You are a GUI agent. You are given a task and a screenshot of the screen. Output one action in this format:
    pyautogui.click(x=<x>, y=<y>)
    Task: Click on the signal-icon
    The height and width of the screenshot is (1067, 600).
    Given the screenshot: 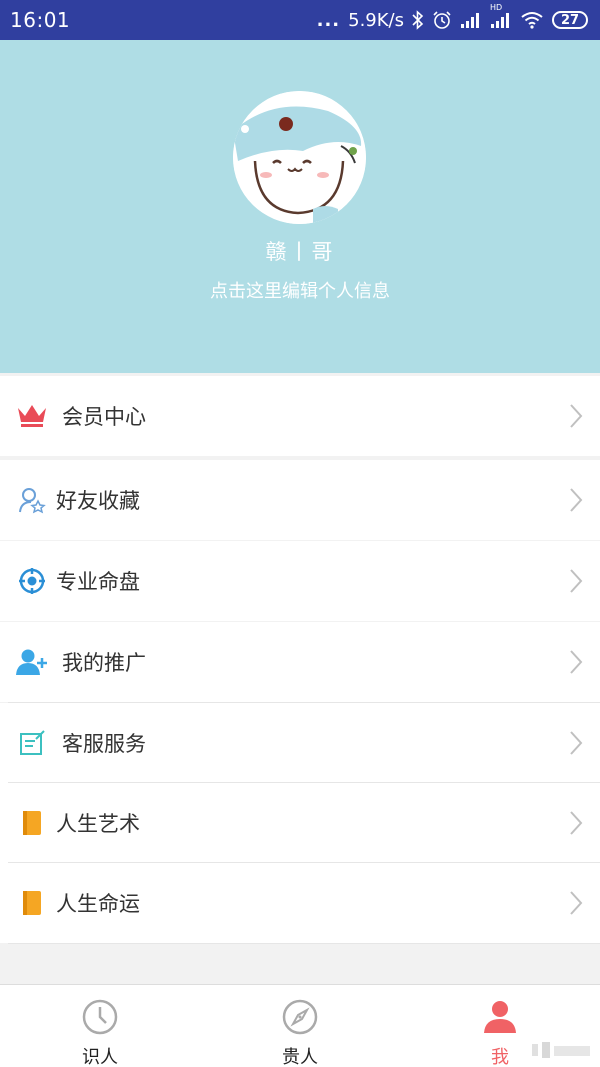 What is the action you would take?
    pyautogui.click(x=471, y=20)
    